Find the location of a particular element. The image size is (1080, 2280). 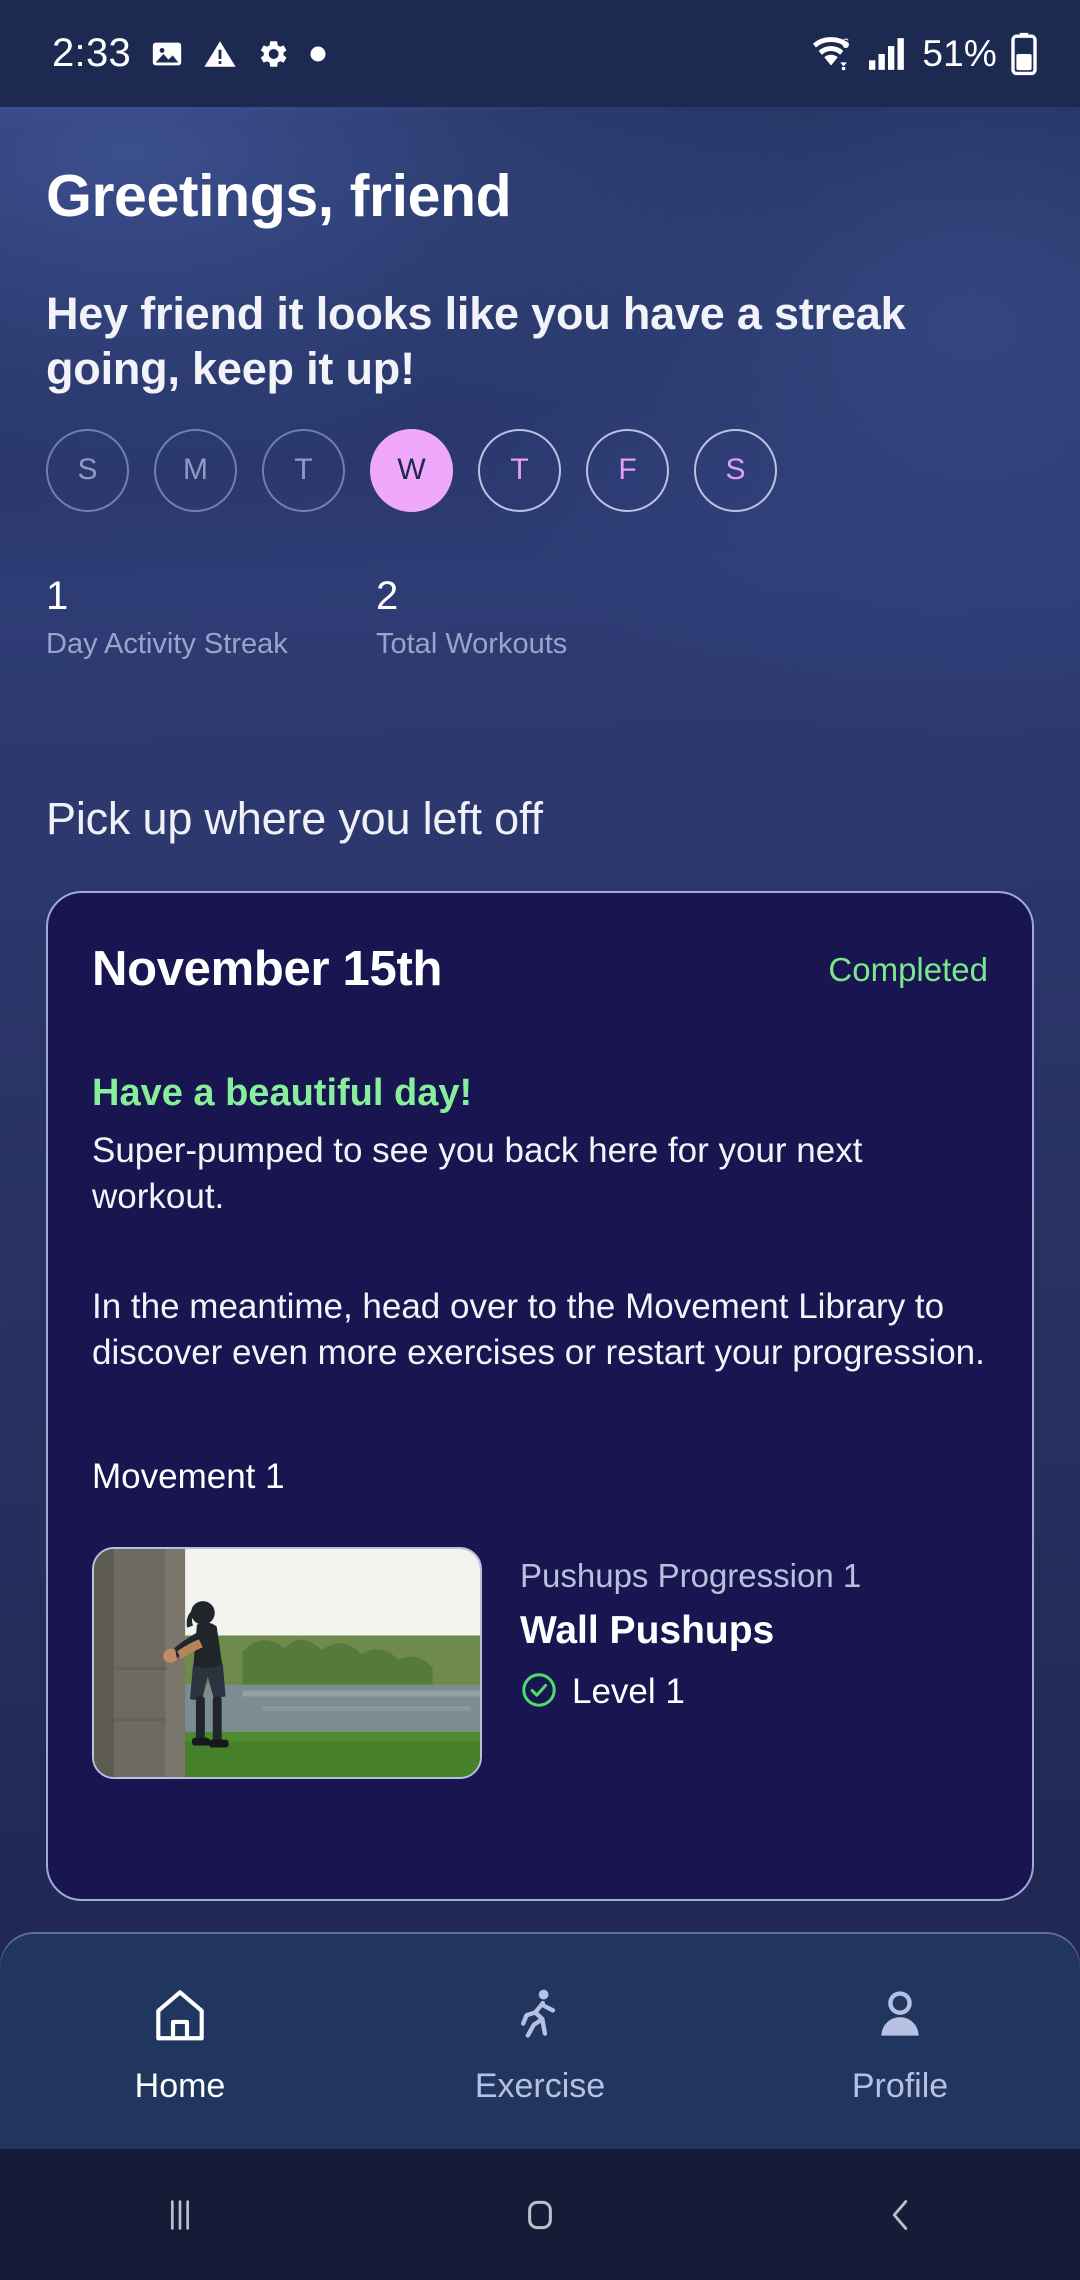

day-circle-label: F is located at coordinates (627, 470).